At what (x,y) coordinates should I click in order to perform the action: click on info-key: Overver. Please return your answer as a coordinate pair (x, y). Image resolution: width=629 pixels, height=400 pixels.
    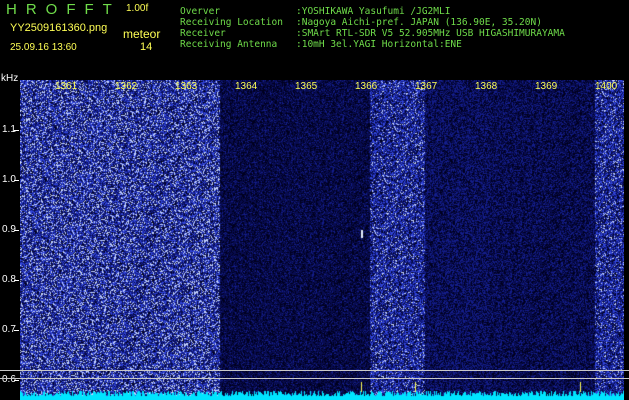
    Looking at the image, I should click on (200, 11).